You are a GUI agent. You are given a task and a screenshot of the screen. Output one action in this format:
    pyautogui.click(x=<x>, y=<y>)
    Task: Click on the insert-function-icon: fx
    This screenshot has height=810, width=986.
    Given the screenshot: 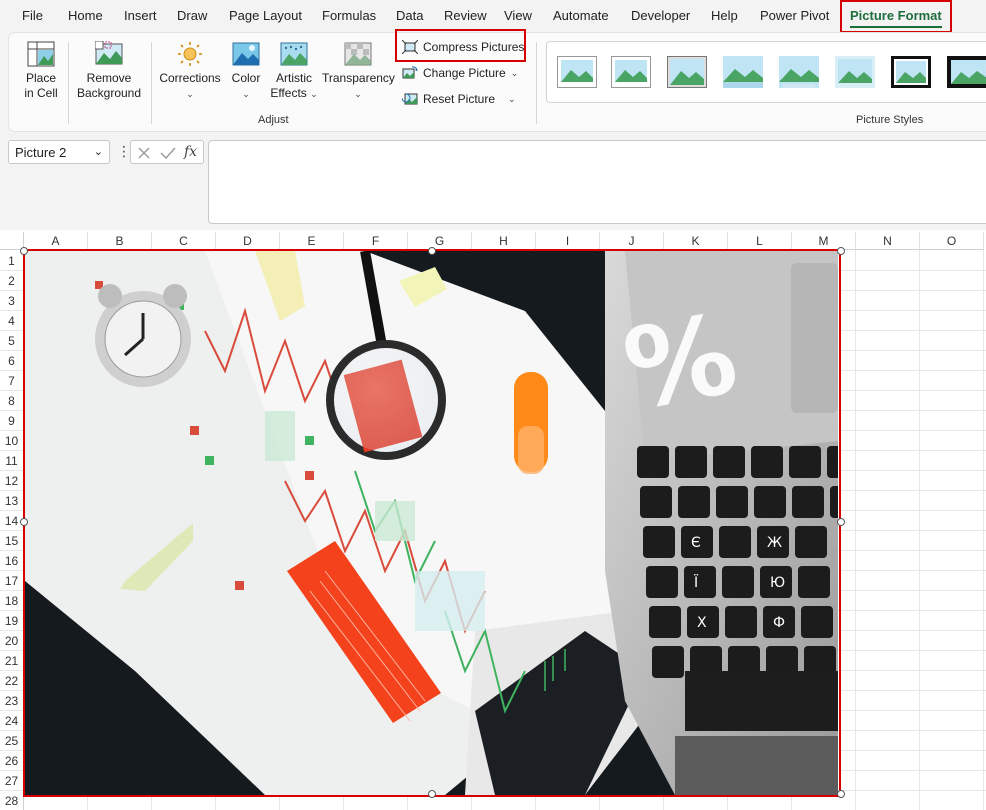 What is the action you would take?
    pyautogui.click(x=190, y=152)
    